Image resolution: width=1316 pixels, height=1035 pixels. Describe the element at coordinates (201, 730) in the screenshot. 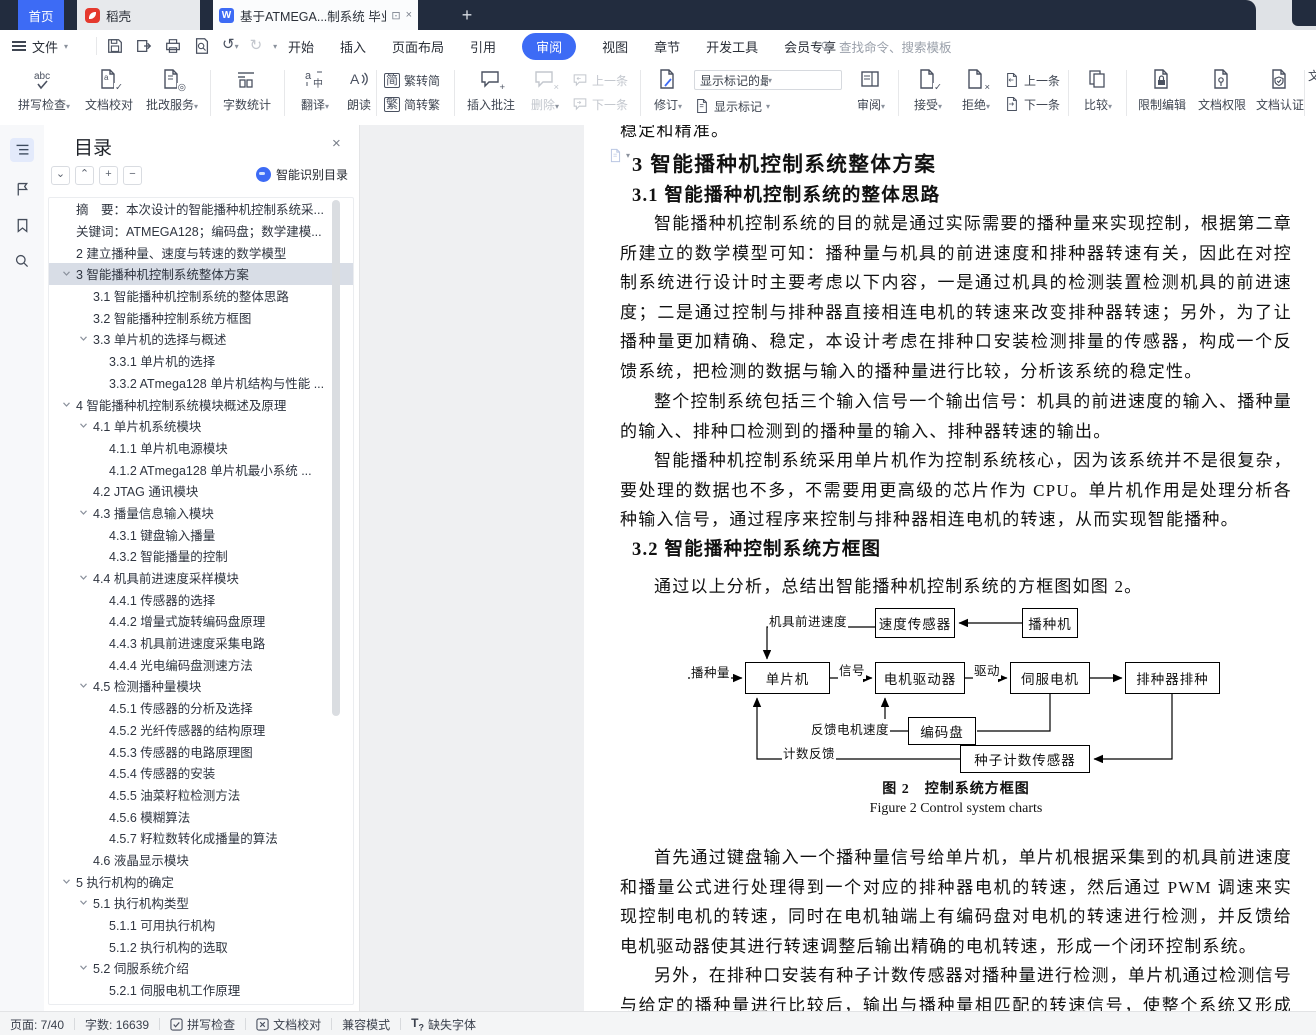

I see `toc-item: 4.5.2 光纤传感器的结构原理` at that location.